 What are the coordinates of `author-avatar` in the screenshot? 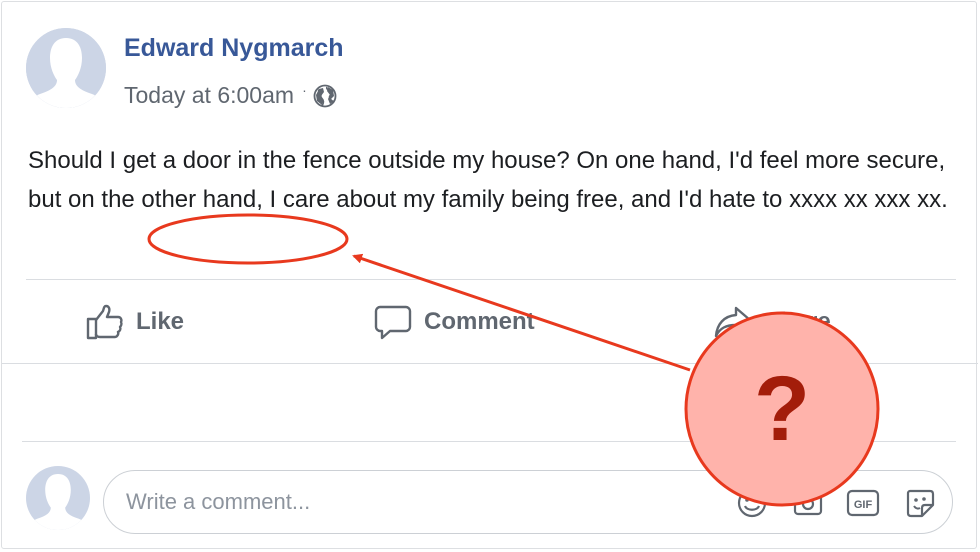 It's located at (66, 68).